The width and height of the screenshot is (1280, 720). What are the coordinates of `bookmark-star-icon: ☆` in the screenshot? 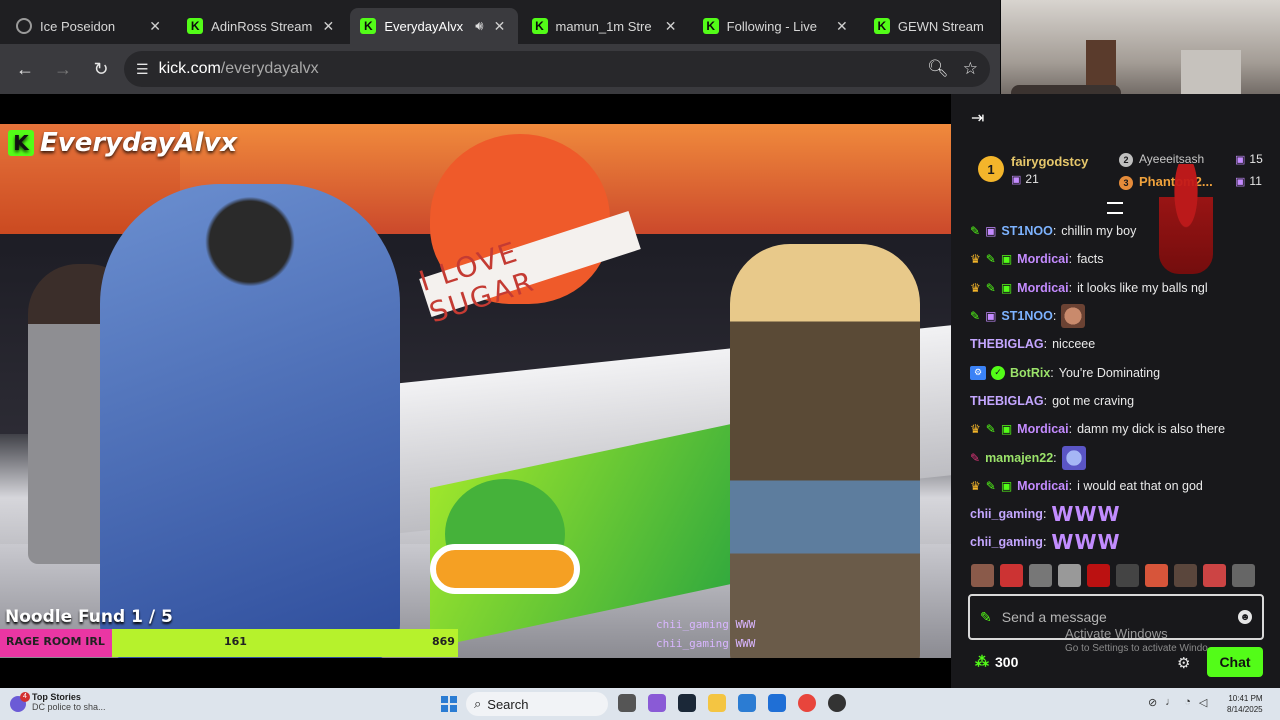 It's located at (970, 69).